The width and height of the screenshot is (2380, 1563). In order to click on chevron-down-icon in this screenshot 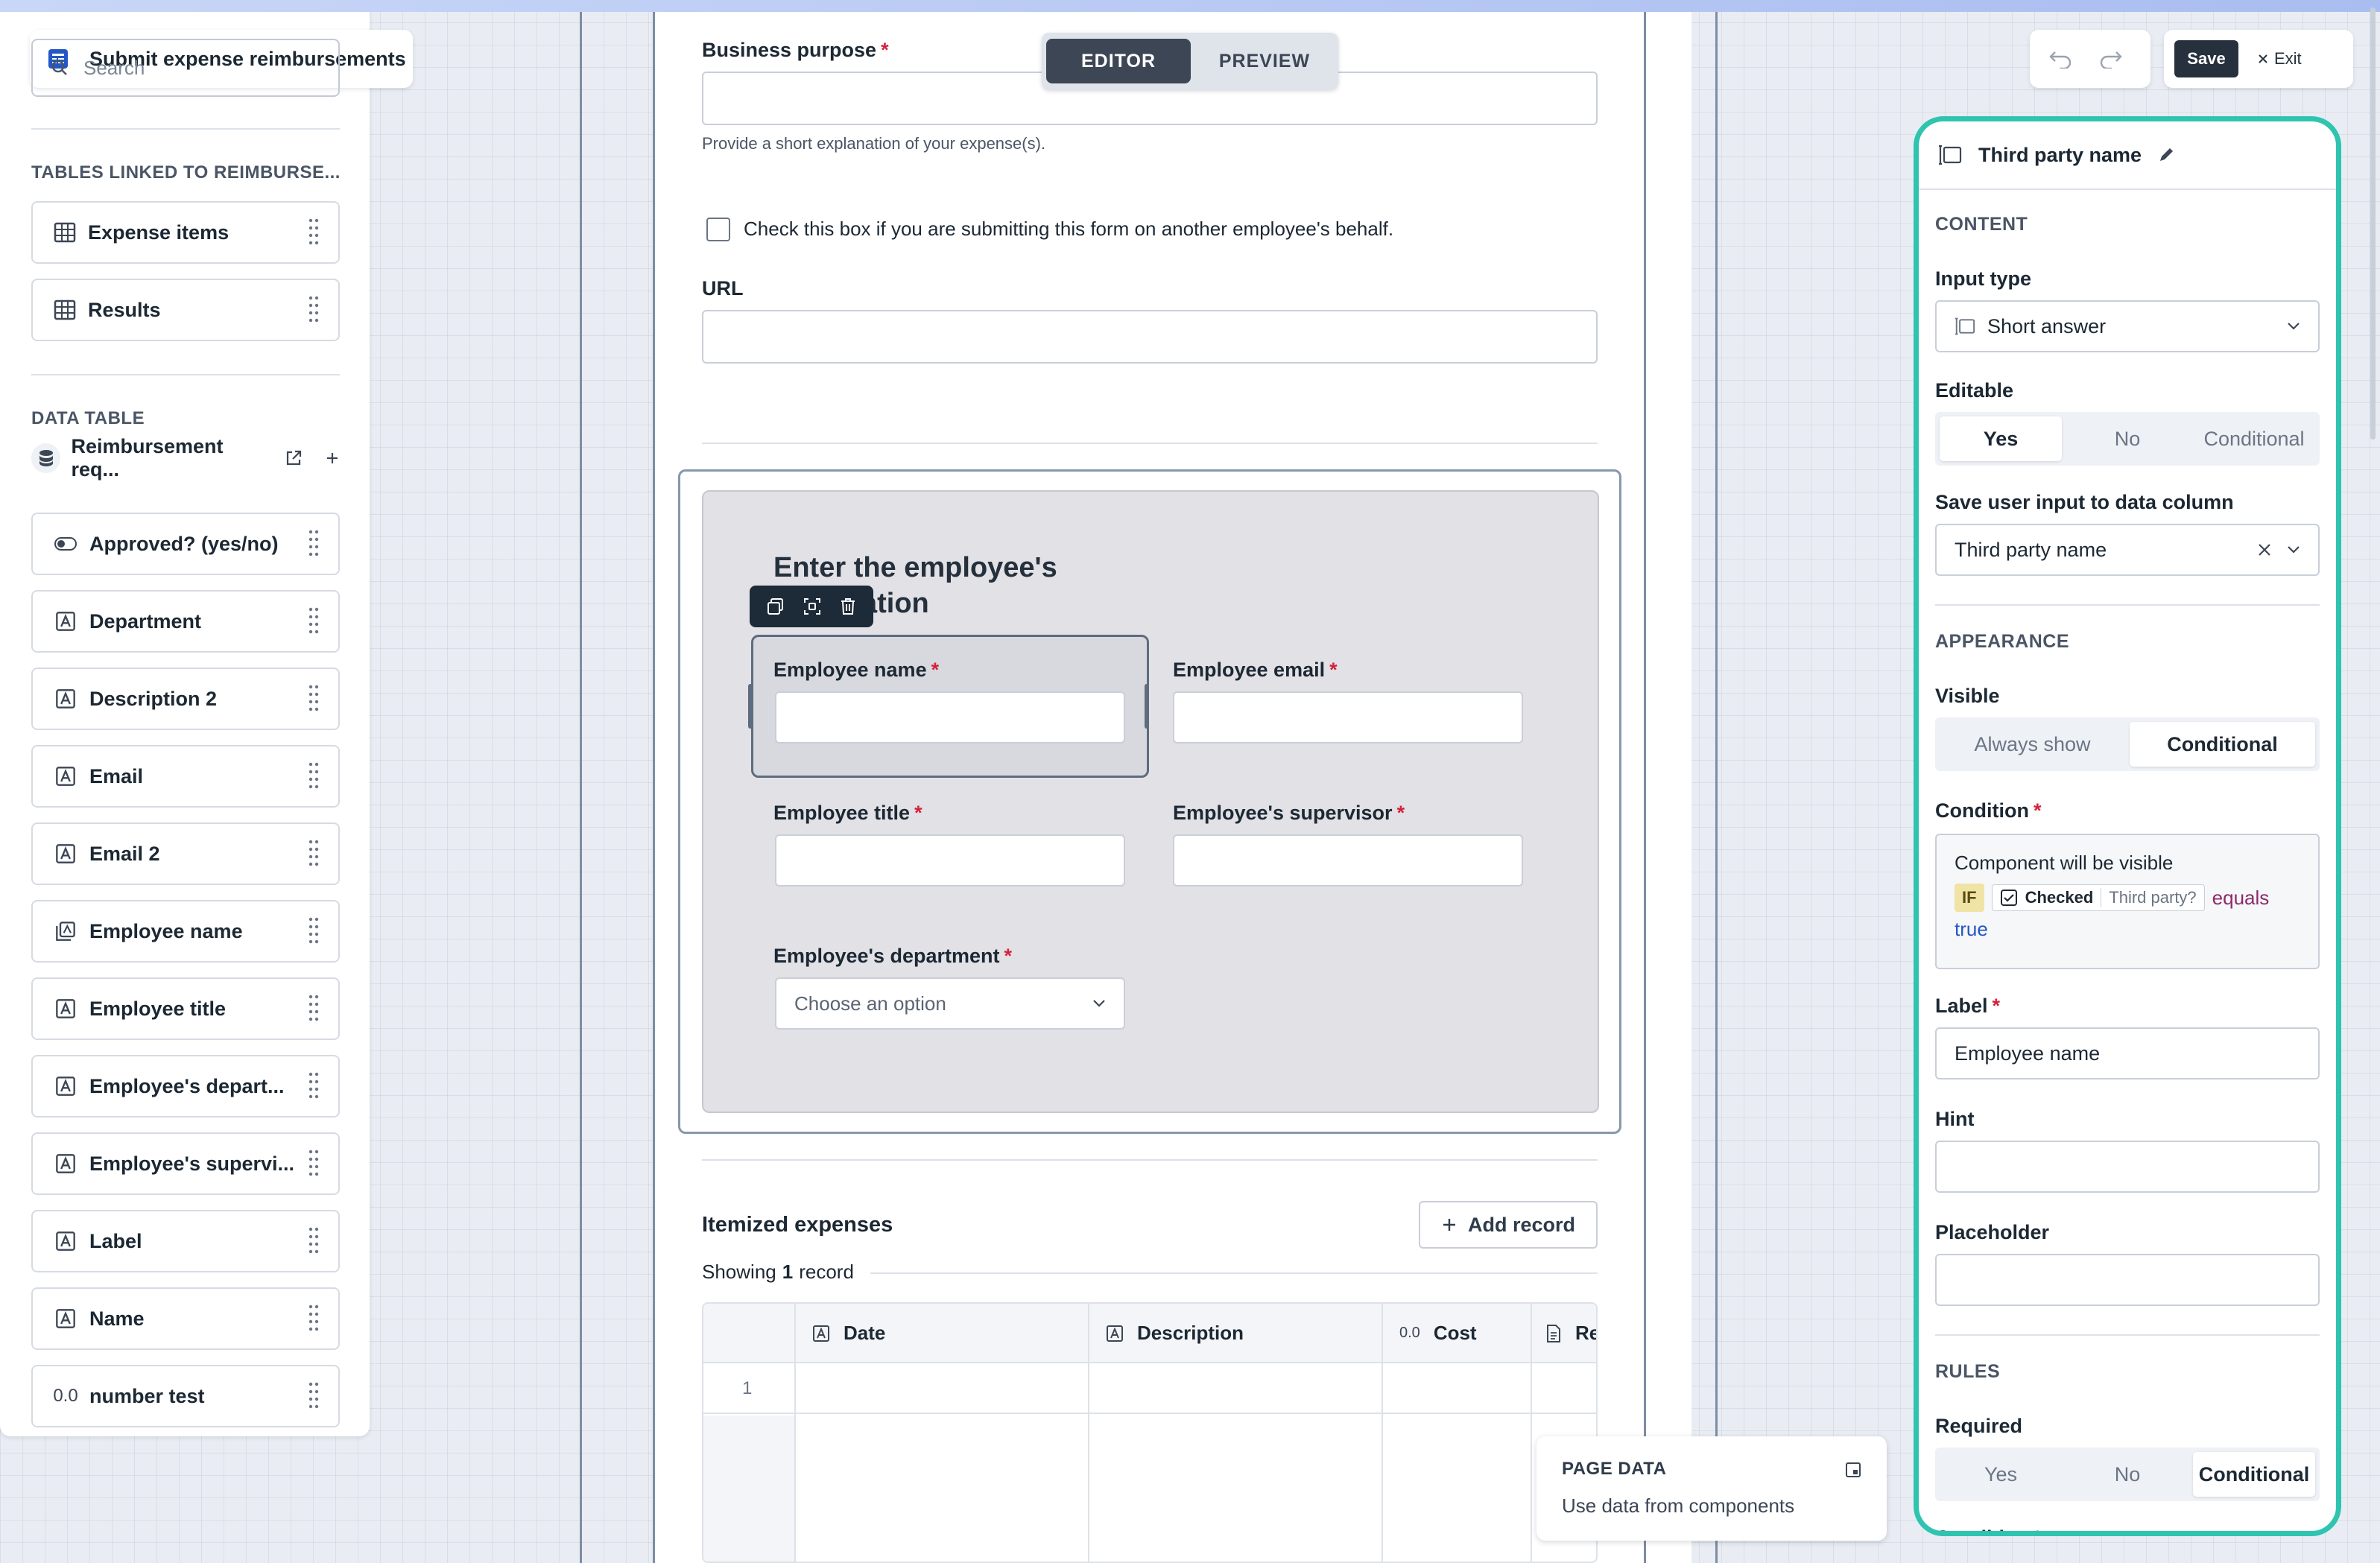, I will do `click(2293, 549)`.